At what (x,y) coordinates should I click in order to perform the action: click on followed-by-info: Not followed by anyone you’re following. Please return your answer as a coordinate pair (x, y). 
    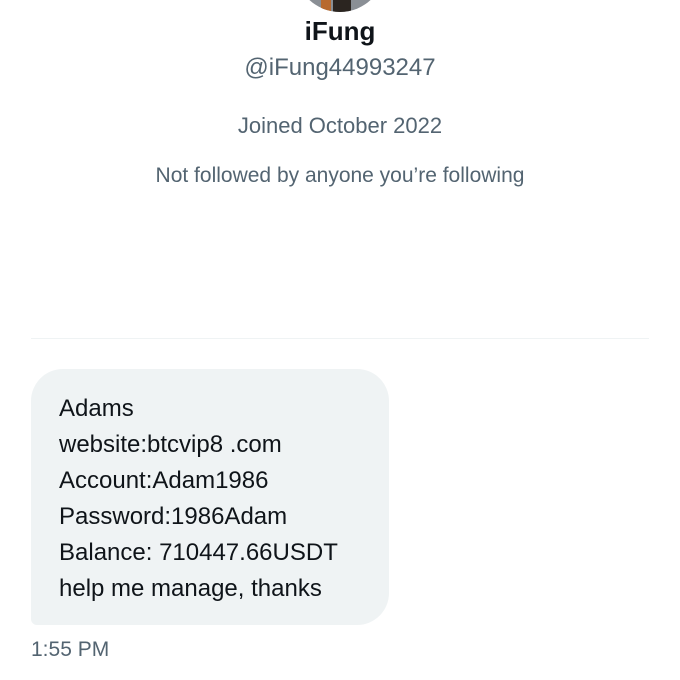
    Looking at the image, I should click on (340, 175).